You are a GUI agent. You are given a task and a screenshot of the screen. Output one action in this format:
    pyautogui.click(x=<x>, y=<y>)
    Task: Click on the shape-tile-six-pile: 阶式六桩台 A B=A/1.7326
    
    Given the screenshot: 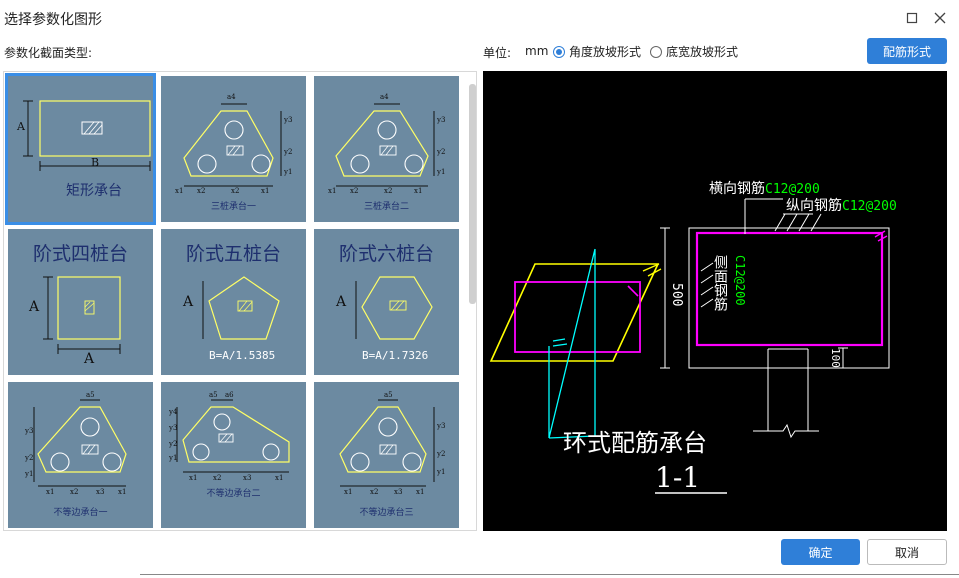 What is the action you would take?
    pyautogui.click(x=386, y=302)
    